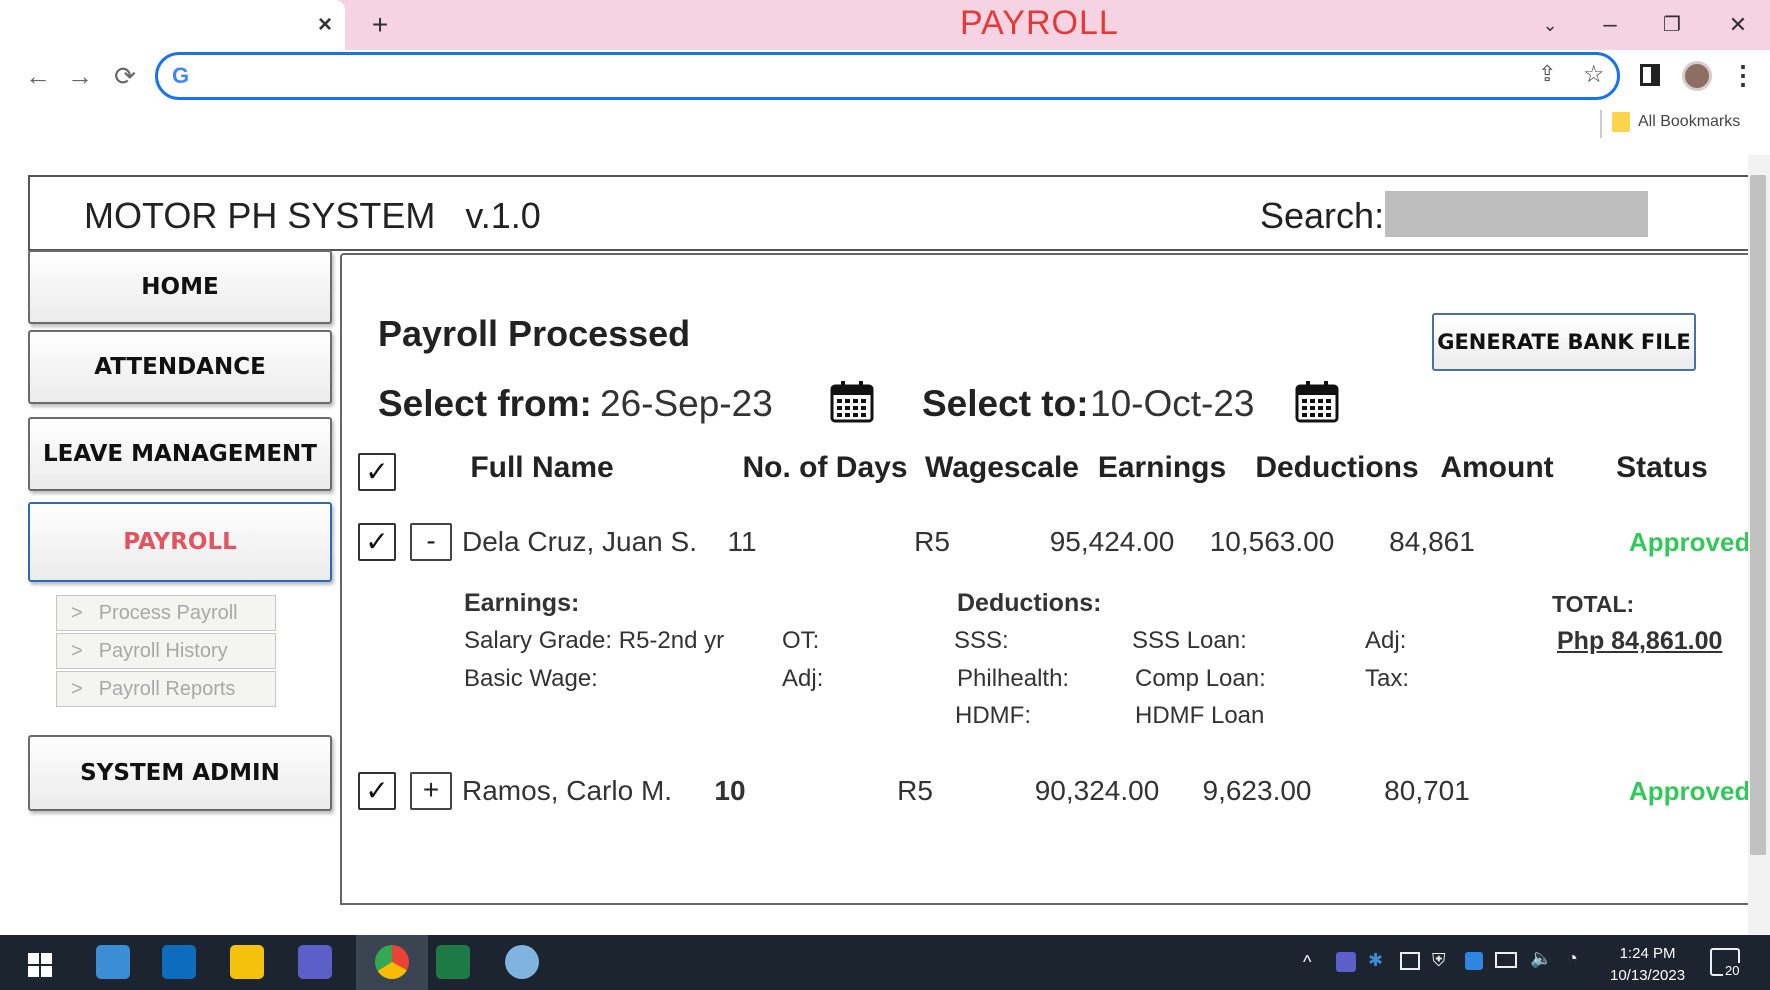  Describe the element at coordinates (1097, 790) in the screenshot. I see `earnings-cell: 90,324.00` at that location.